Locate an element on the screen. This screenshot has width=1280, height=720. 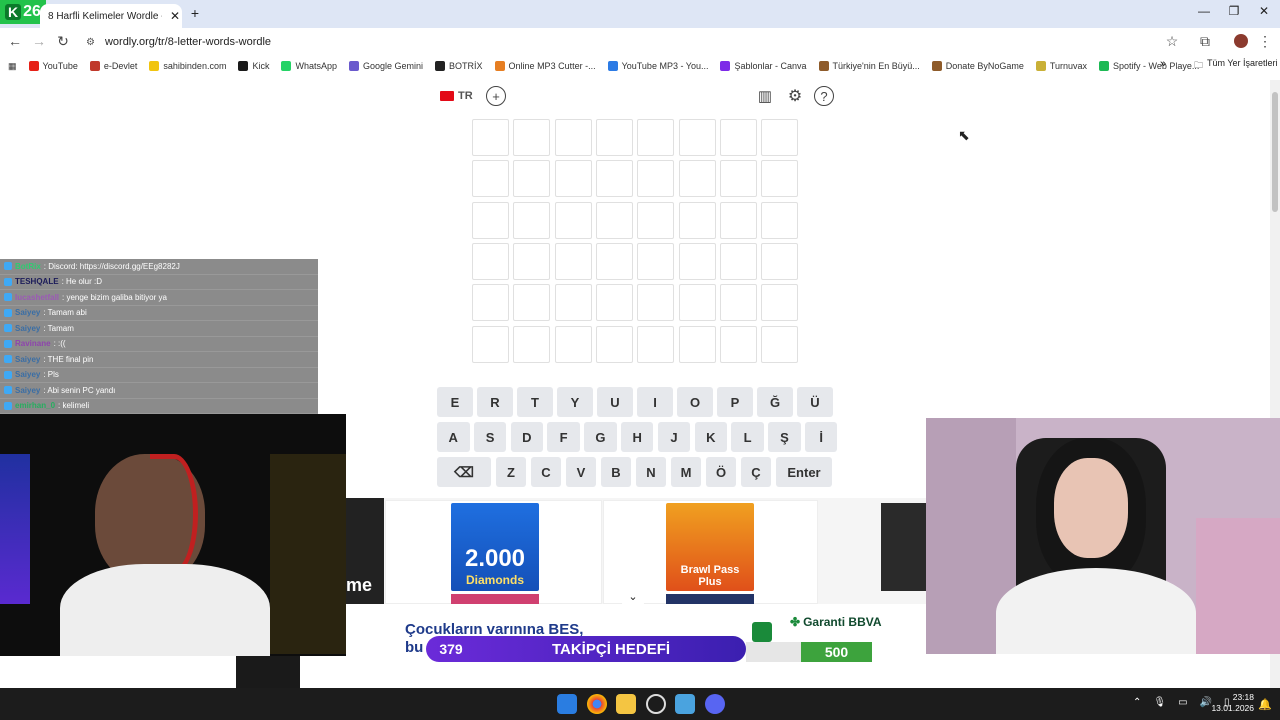
stats-icon: ▥ is located at coordinates (765, 96).